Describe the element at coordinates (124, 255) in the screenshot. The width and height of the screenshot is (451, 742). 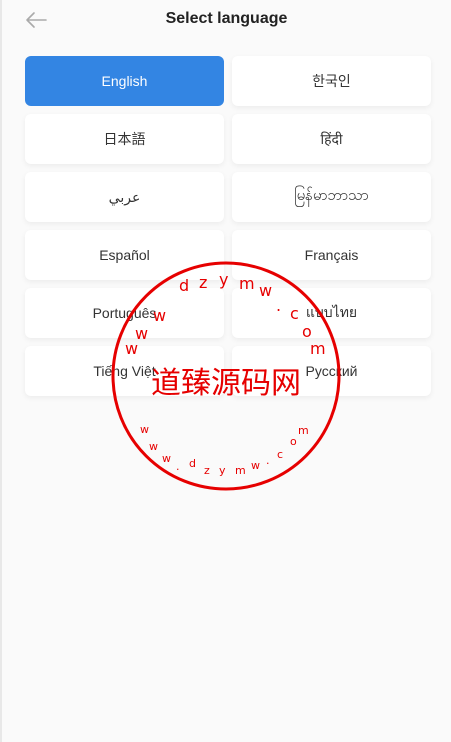
I see `language-option-spanish: Español` at that location.